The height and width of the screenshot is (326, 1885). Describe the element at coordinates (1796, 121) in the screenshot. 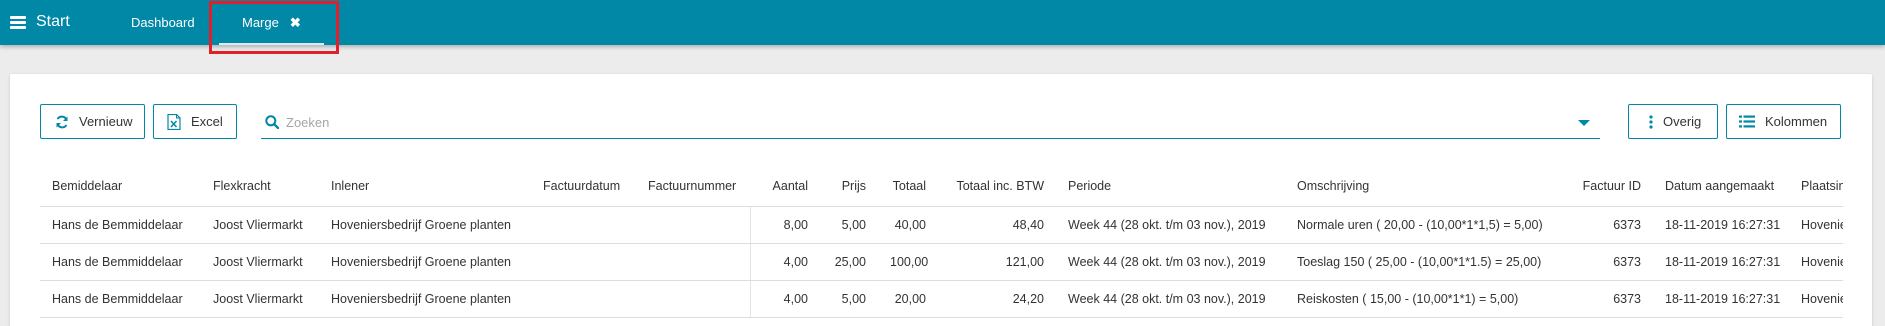

I see `kolommen-label: Kolommen` at that location.